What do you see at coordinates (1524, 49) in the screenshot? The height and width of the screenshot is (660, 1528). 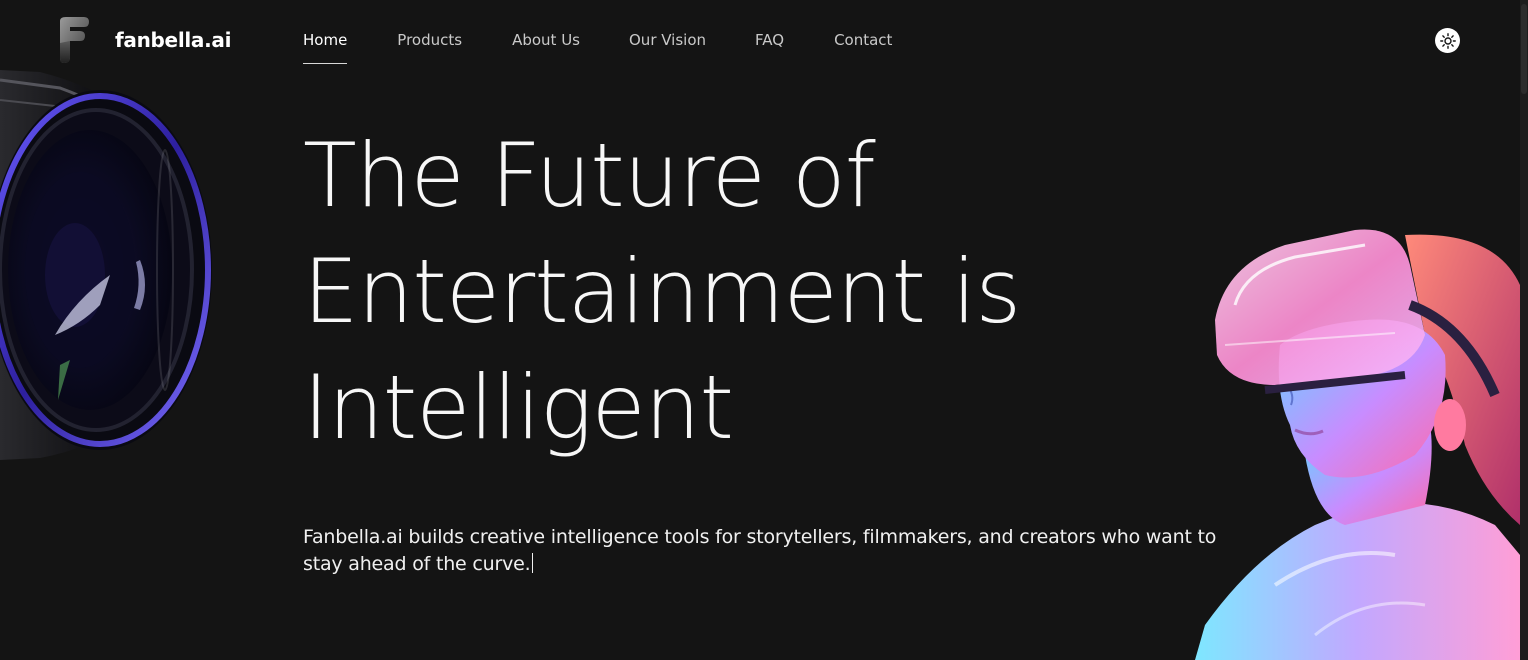 I see `scrollbar-thumb` at bounding box center [1524, 49].